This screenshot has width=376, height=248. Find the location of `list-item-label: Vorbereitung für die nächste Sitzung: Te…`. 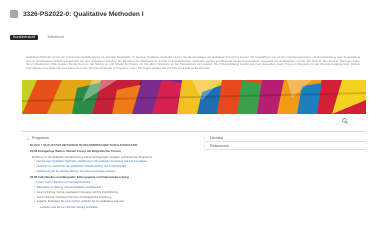

list-item-label: Vorbereitung für die nächste Sitzung: Te… is located at coordinates (76, 171).